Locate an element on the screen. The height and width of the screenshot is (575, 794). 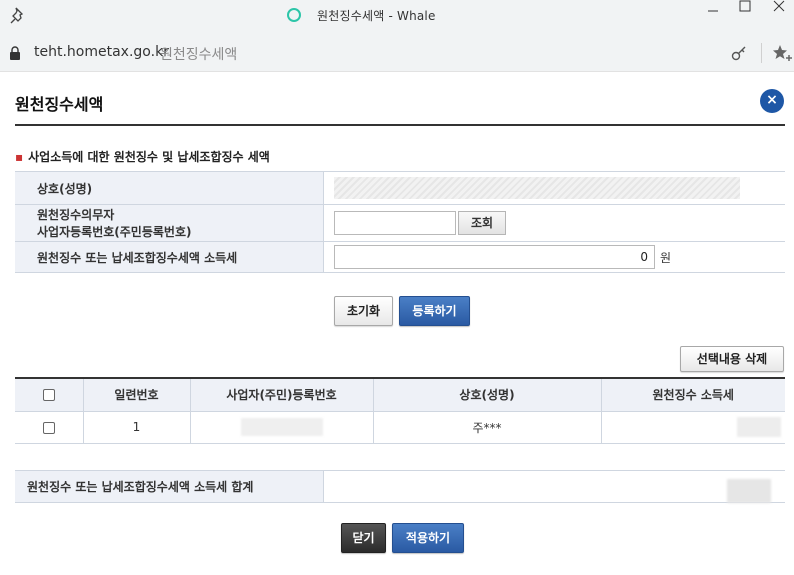
section-title: ▪ 사업소득에 대한 원천징수 및 납세조합징수 세액 is located at coordinates (142, 156).